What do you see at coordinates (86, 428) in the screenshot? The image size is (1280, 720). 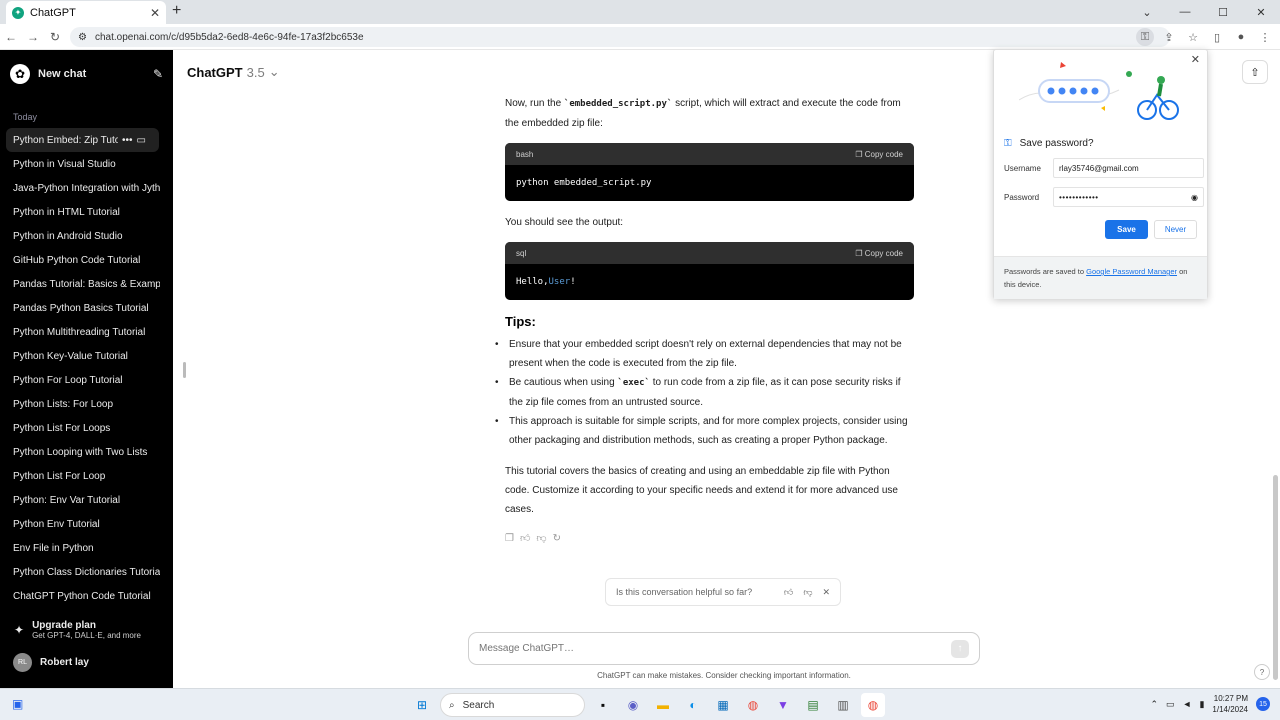 I see `sidebar-chat-item: Python List For Loops` at bounding box center [86, 428].